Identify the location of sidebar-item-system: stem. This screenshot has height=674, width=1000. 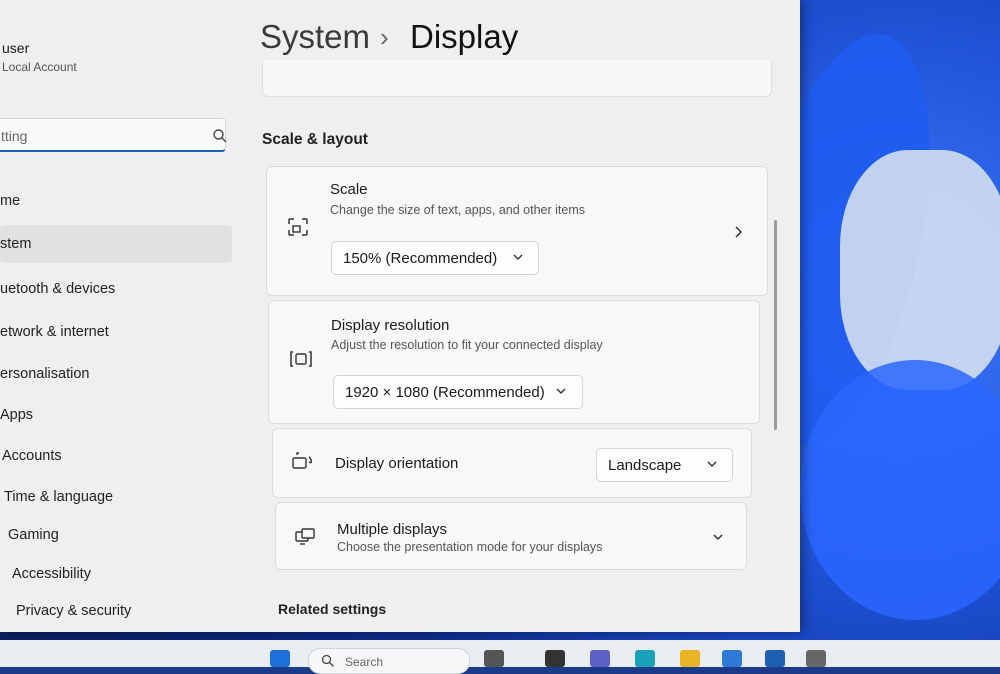
(116, 244).